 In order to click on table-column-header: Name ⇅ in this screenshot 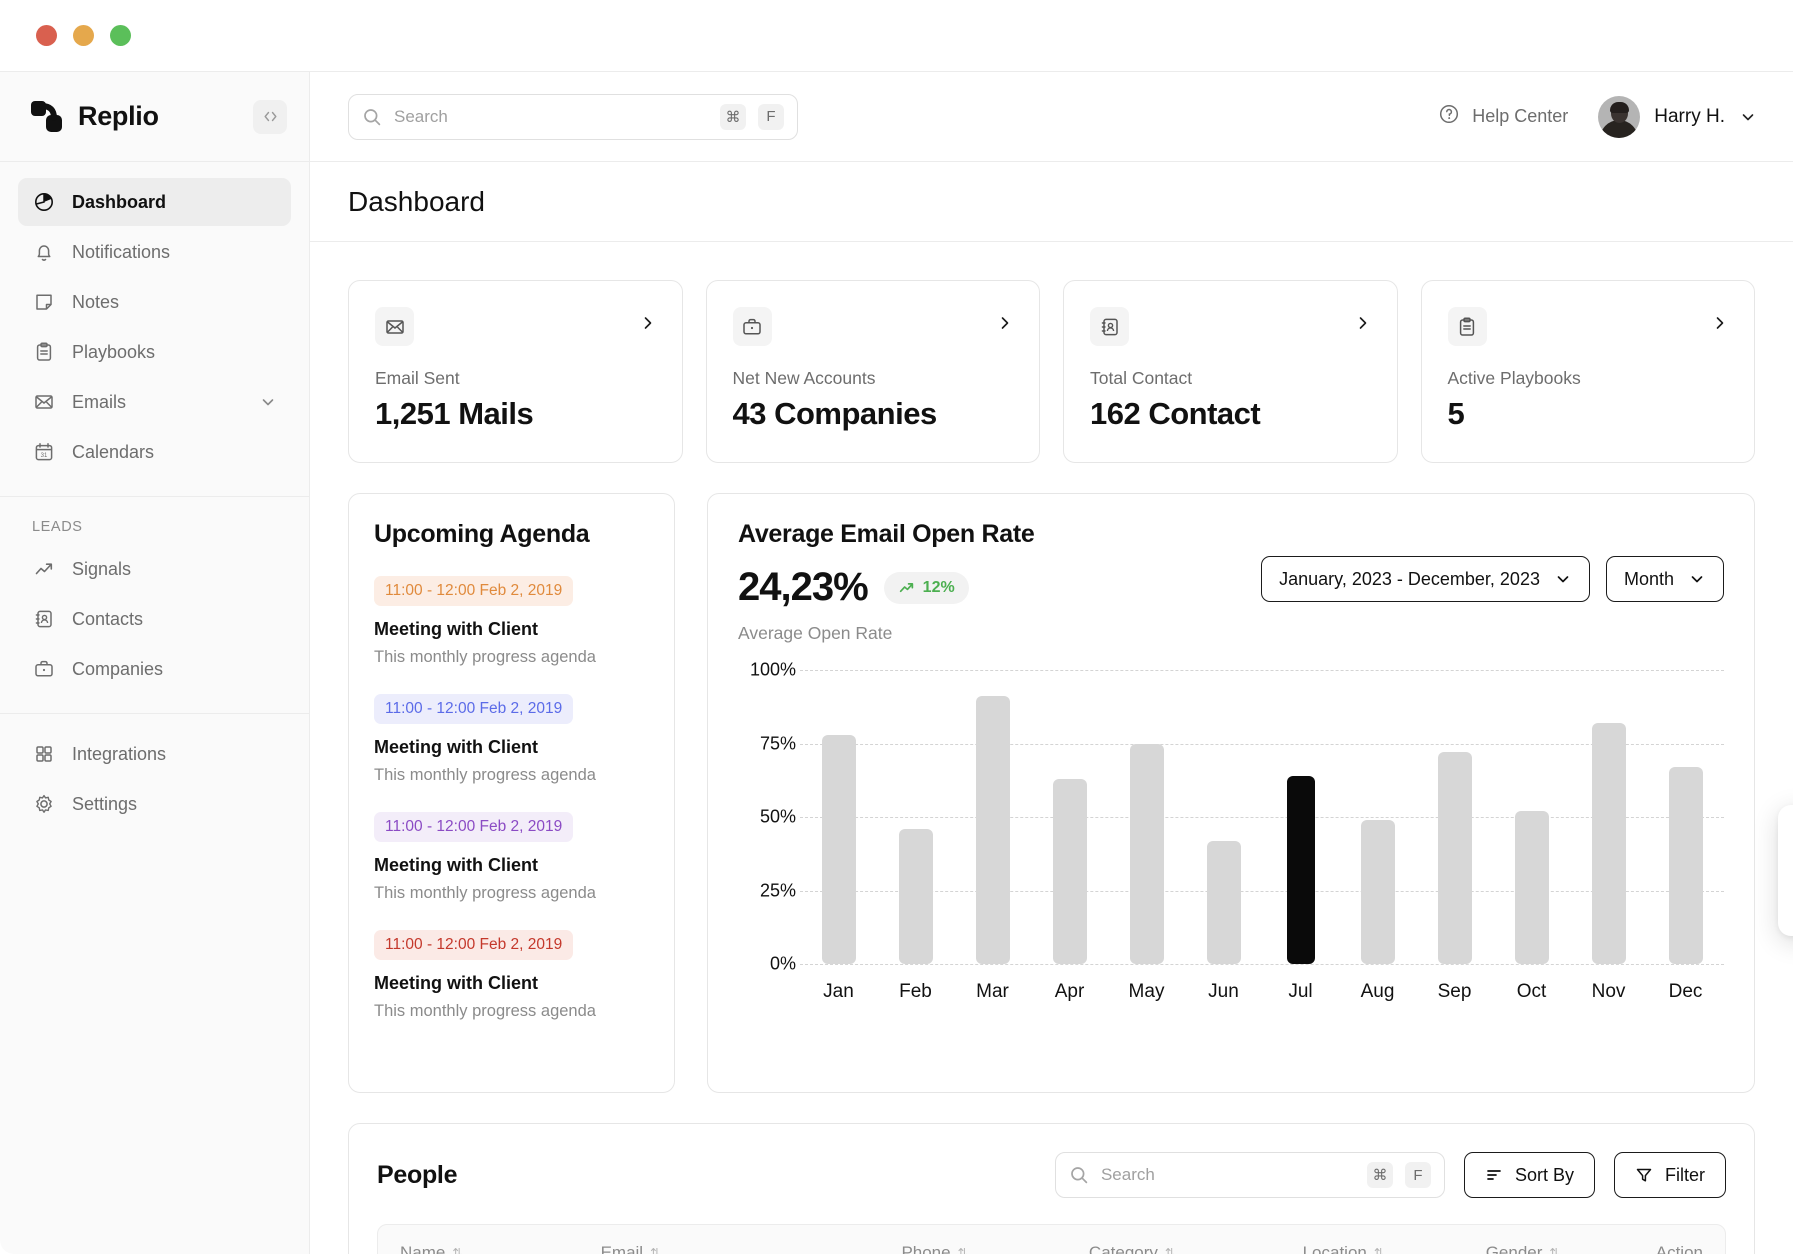, I will do `click(500, 1248)`.